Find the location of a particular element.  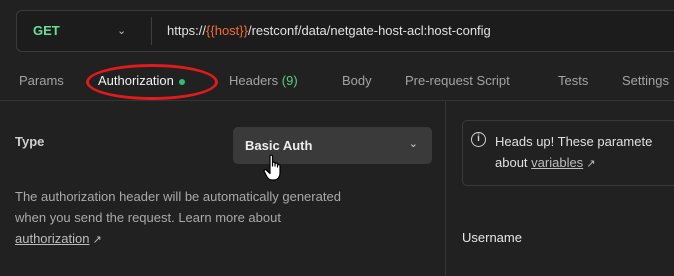

info-line: Heads up! These paramete is located at coordinates (574, 141).